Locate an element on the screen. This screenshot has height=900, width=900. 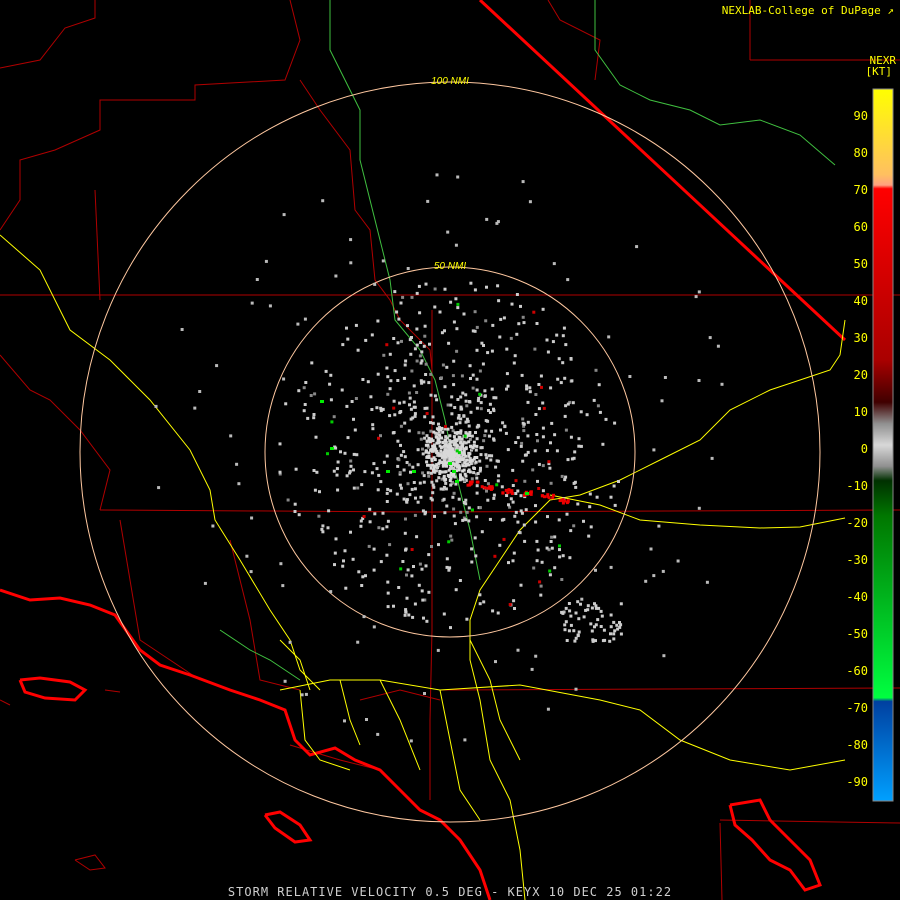
nexlab-credit: NEXLAB-College of DuPage ↗ is located at coordinates (808, 10).